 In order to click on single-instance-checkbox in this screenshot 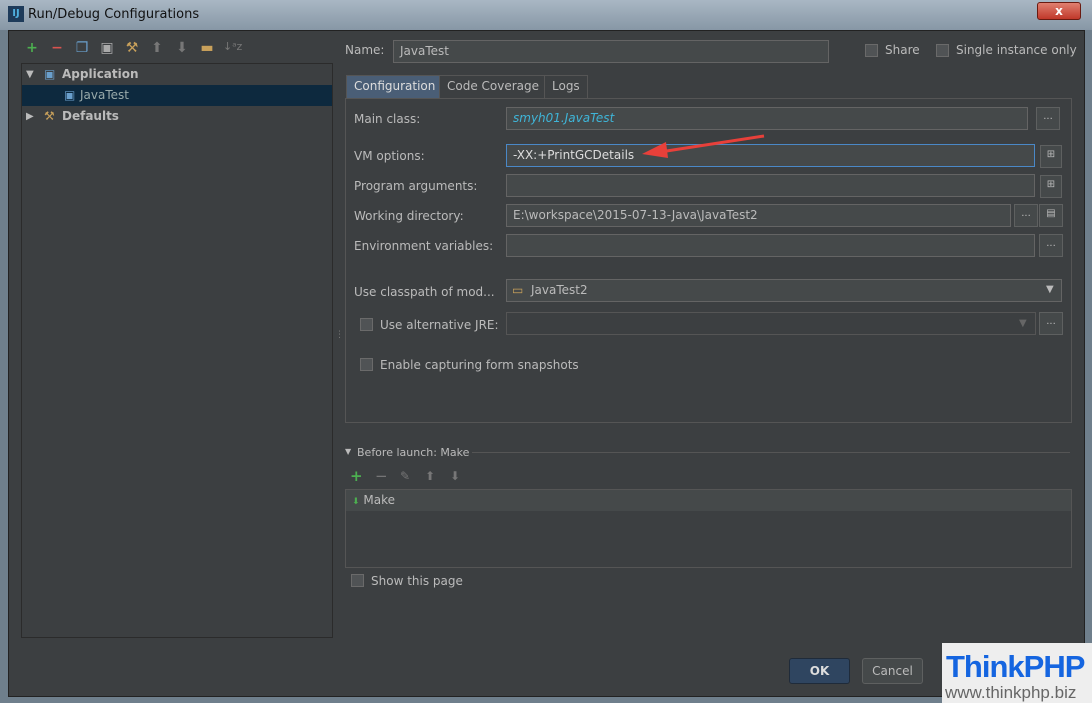, I will do `click(942, 50)`.